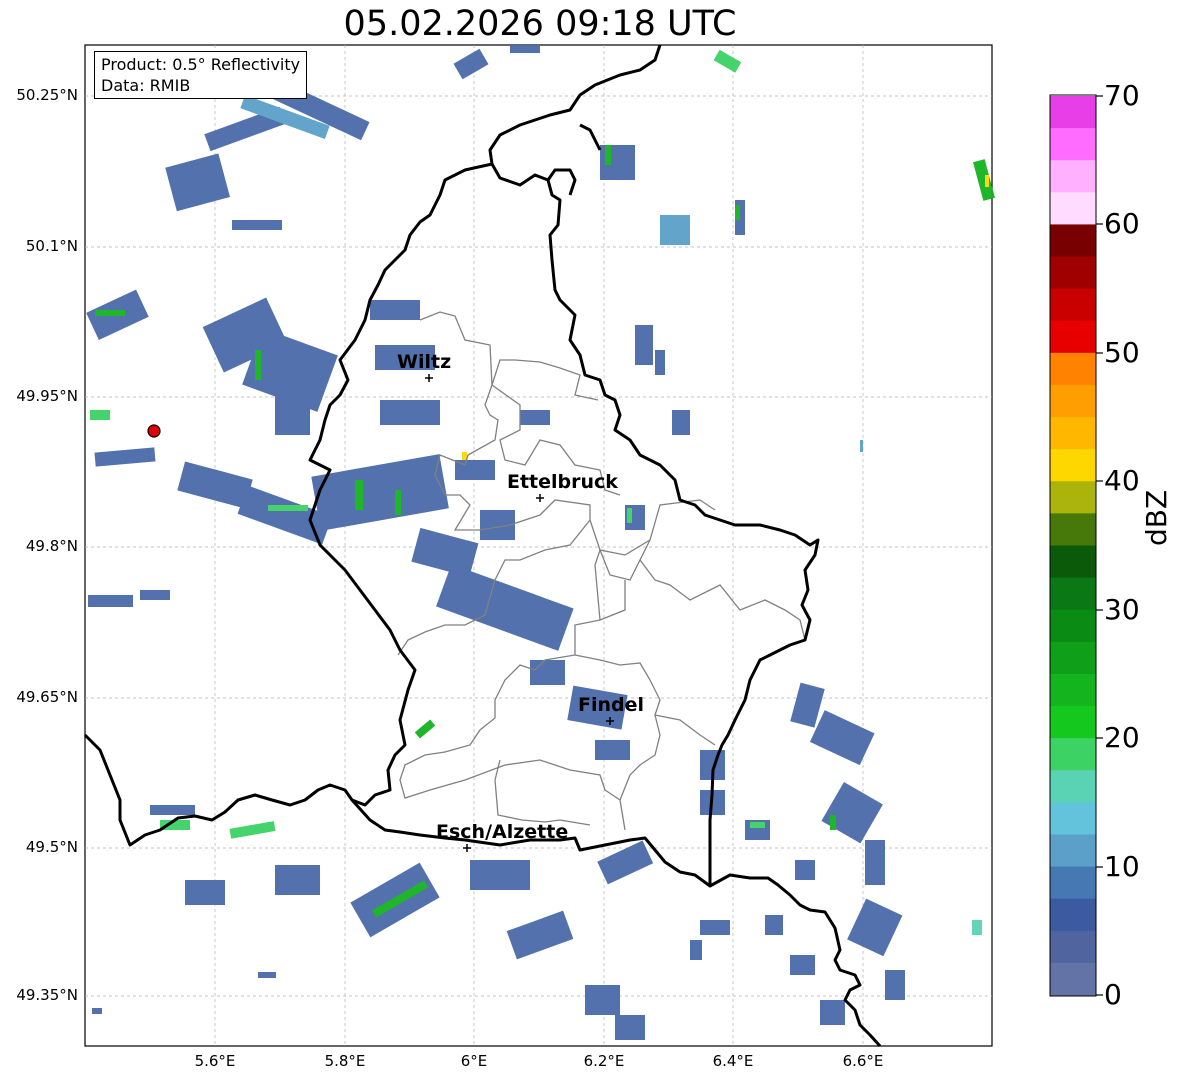  I want to click on lat-label: 50.1°N, so click(51, 246).